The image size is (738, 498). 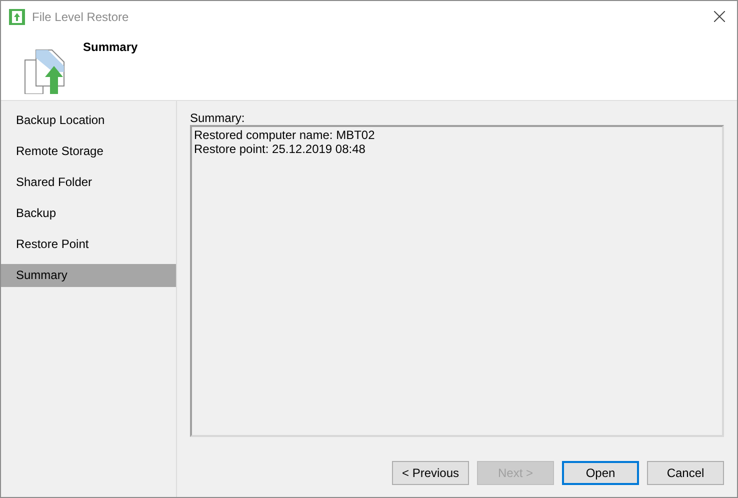 What do you see at coordinates (280, 149) in the screenshot?
I see `summary-line: Restore point: 25.12.2019 08:48` at bounding box center [280, 149].